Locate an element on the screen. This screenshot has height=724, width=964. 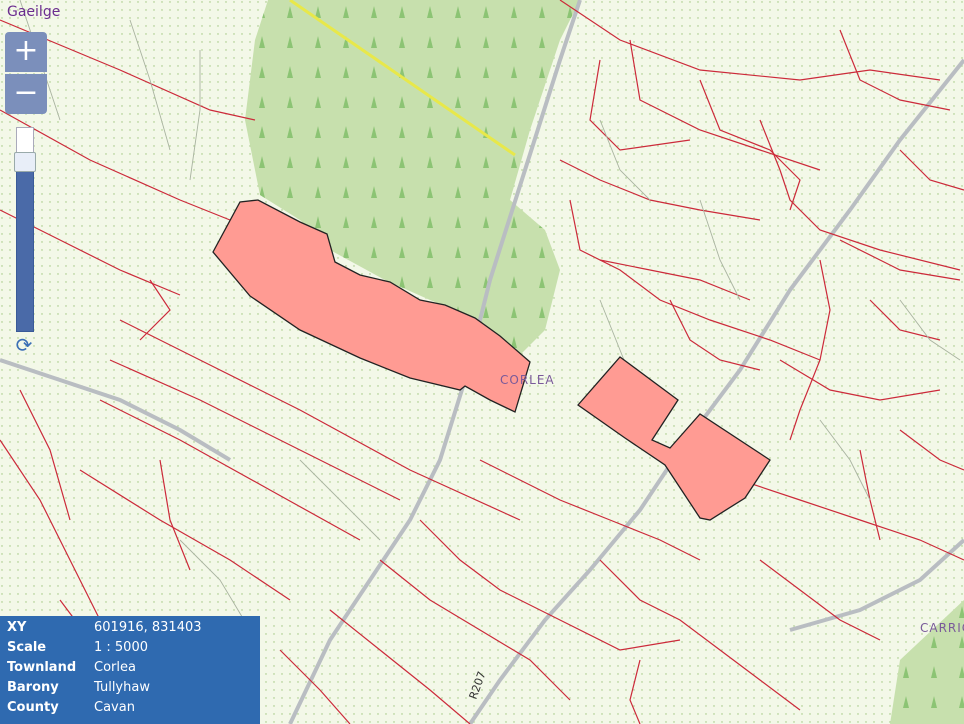
info-row-scale: Scale 1 : 5000 is located at coordinates (77, 647).